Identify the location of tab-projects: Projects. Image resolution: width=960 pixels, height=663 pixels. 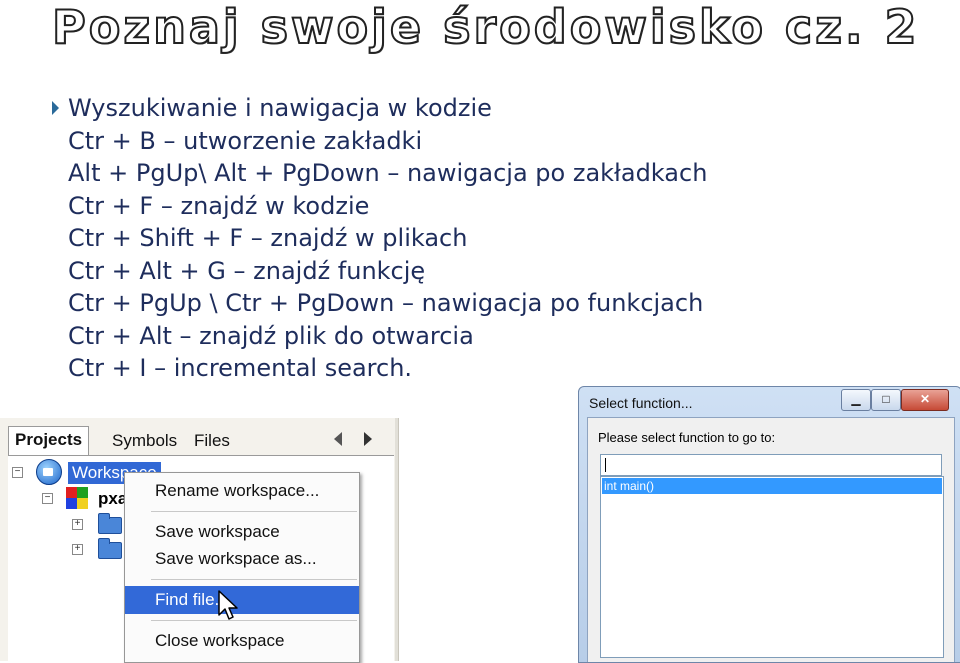
(49, 440).